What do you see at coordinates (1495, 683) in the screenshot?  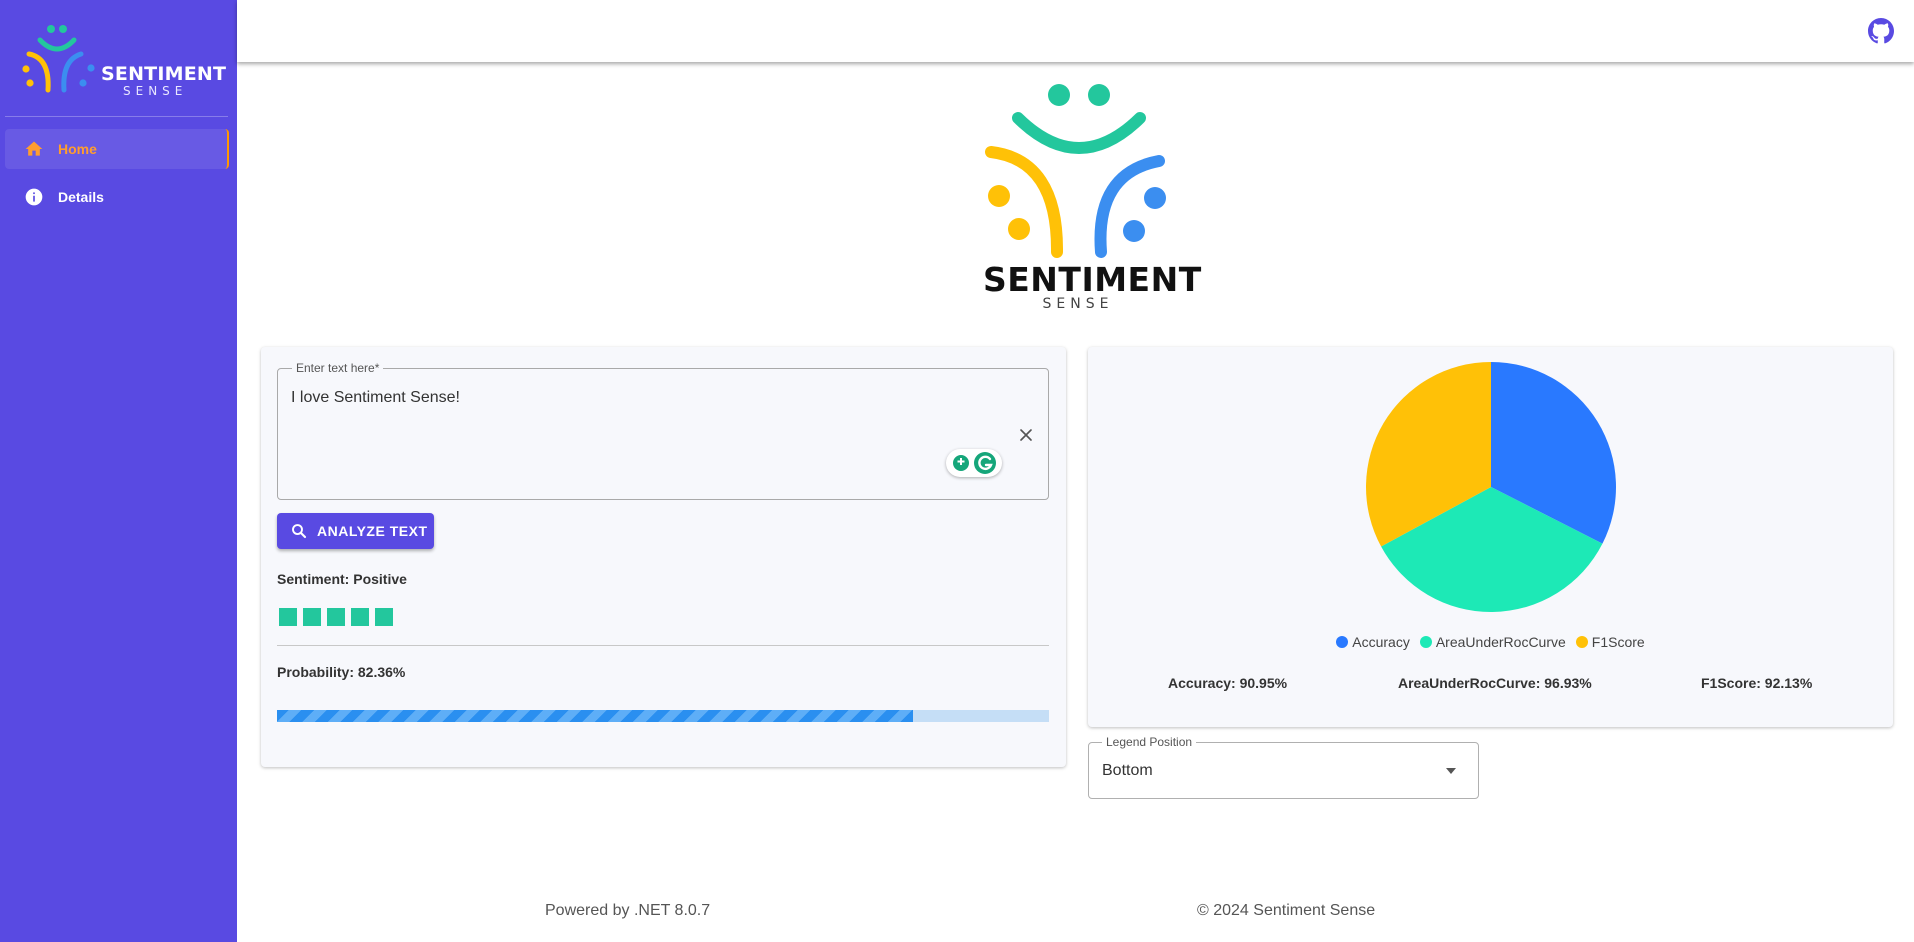 I see `metric-value-areaunderroccurve: AreaUnderRocCurve: 96.93%` at bounding box center [1495, 683].